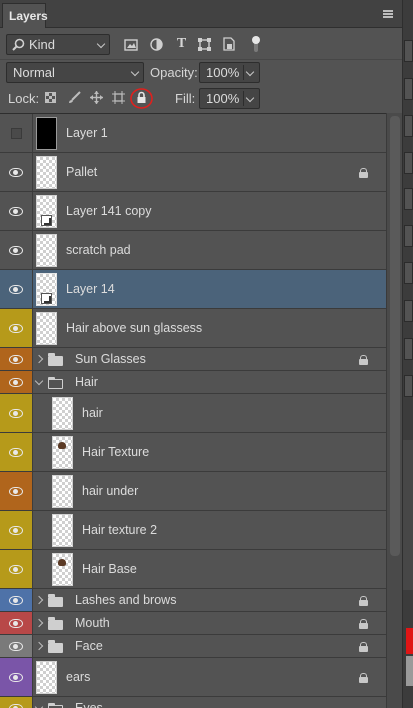 The image size is (413, 708). Describe the element at coordinates (108, 211) in the screenshot. I see `layer-name: Layer 141 copy` at that location.